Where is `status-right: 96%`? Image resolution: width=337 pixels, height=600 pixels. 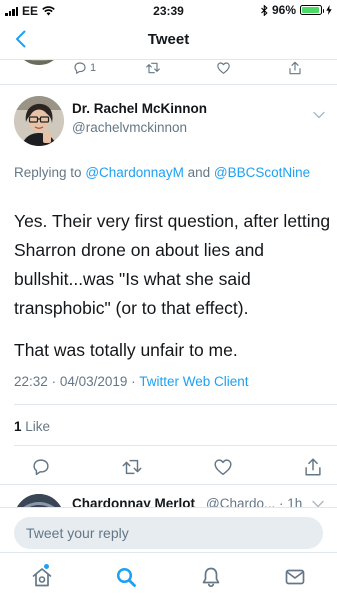
status-right: 96% is located at coordinates (296, 10).